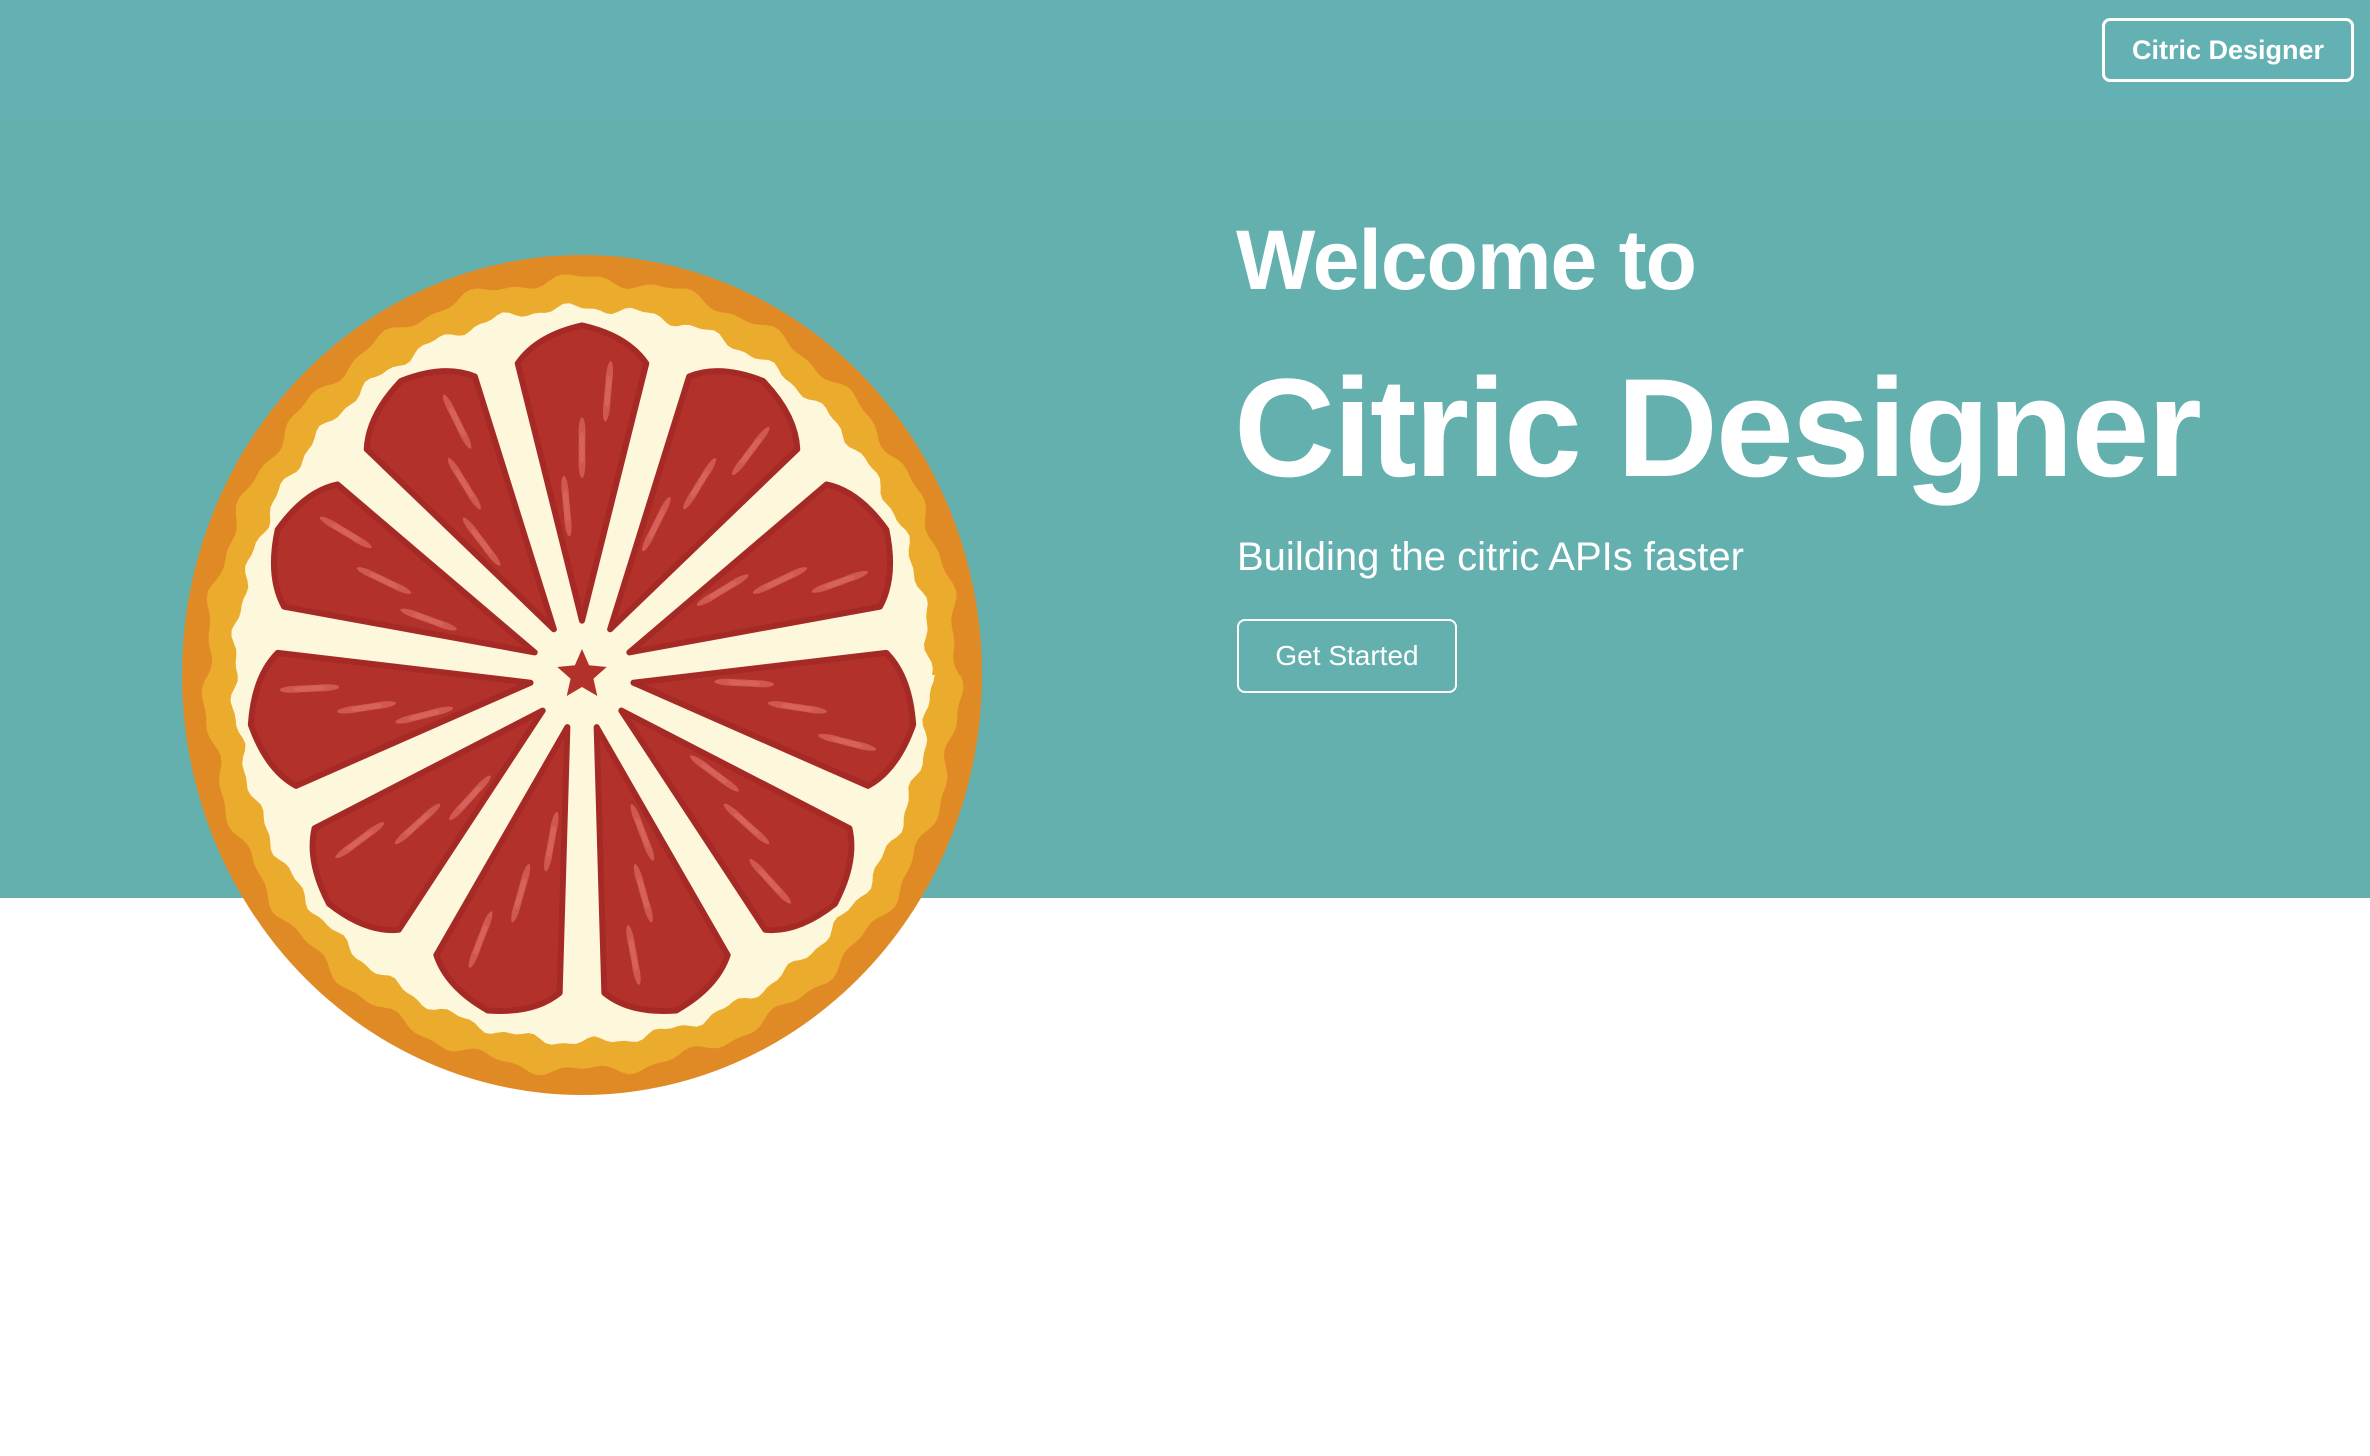  What do you see at coordinates (1490, 557) in the screenshot?
I see `hero-subtitle: Building the citric APIs faster` at bounding box center [1490, 557].